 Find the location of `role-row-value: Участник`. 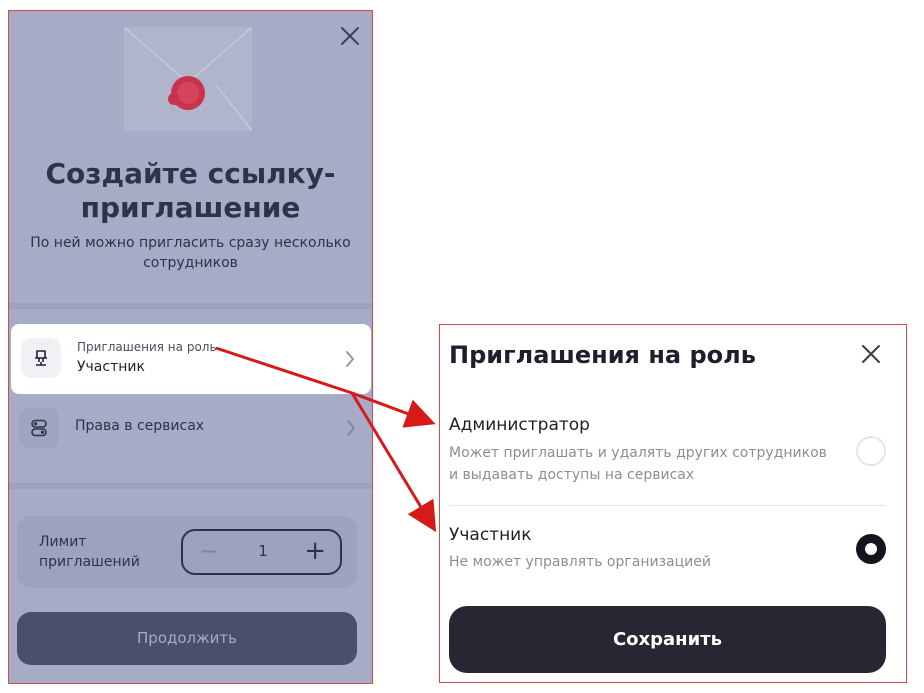

role-row-value: Участник is located at coordinates (111, 367).